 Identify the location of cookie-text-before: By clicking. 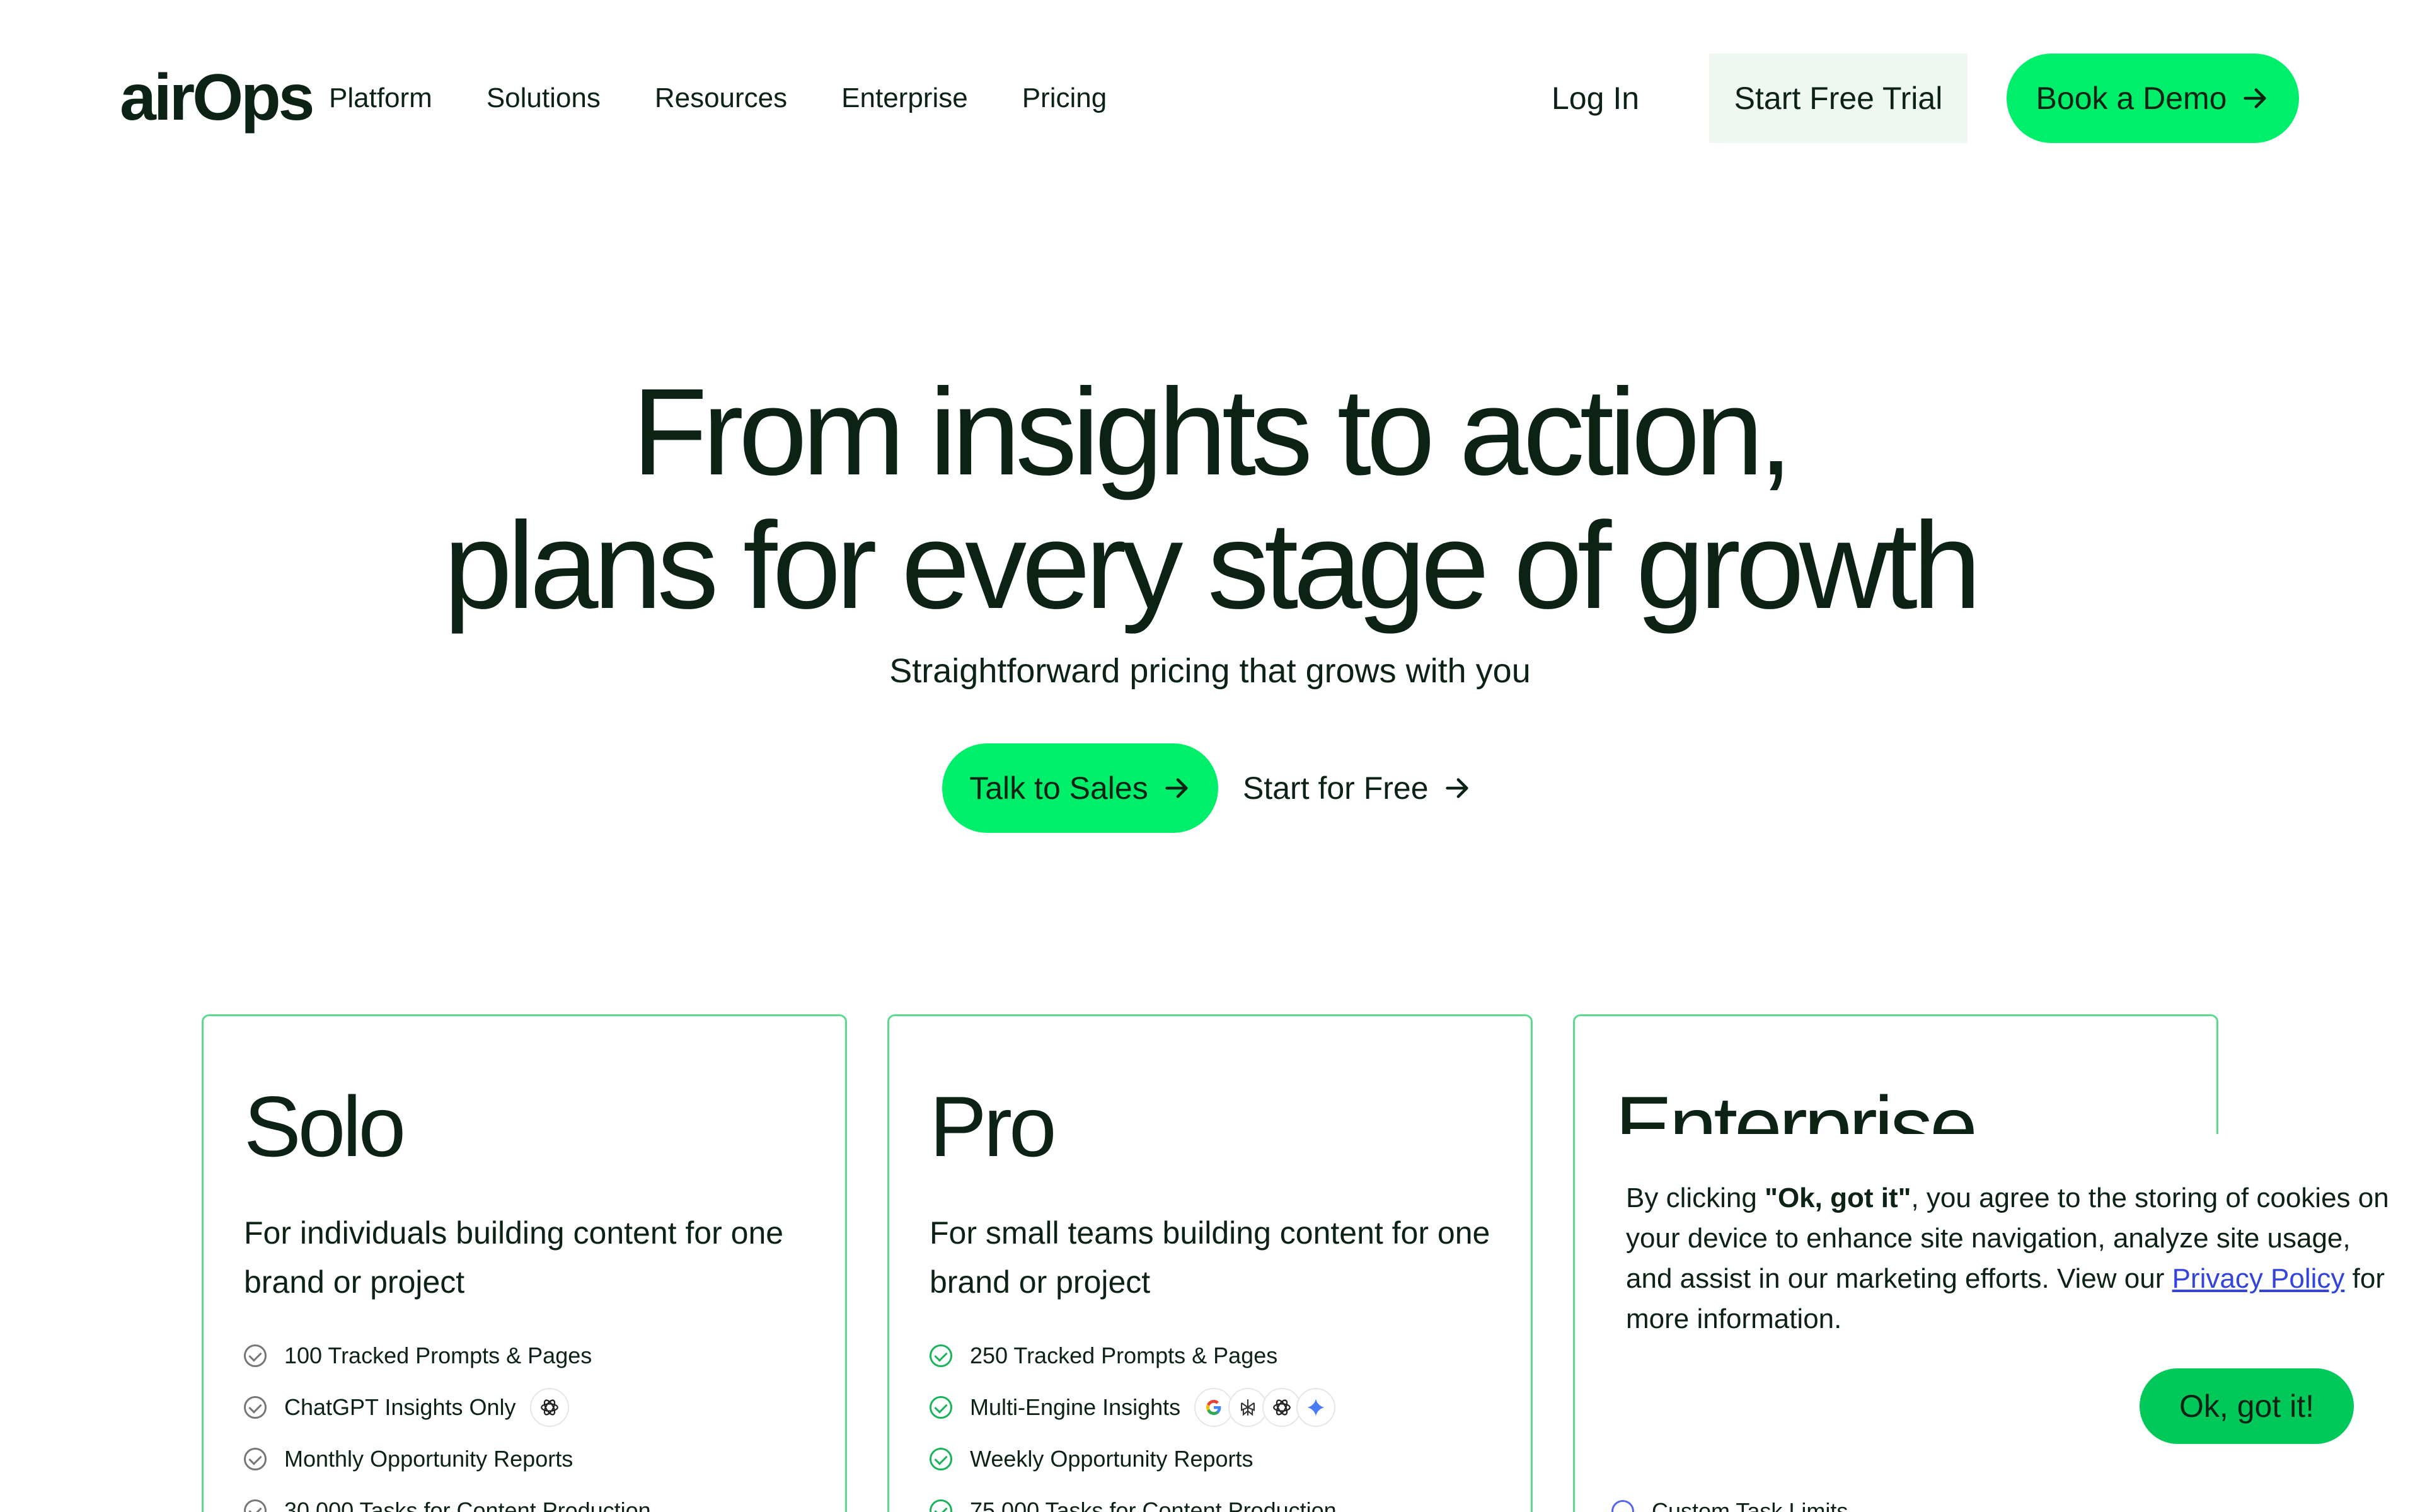
(1695, 1198).